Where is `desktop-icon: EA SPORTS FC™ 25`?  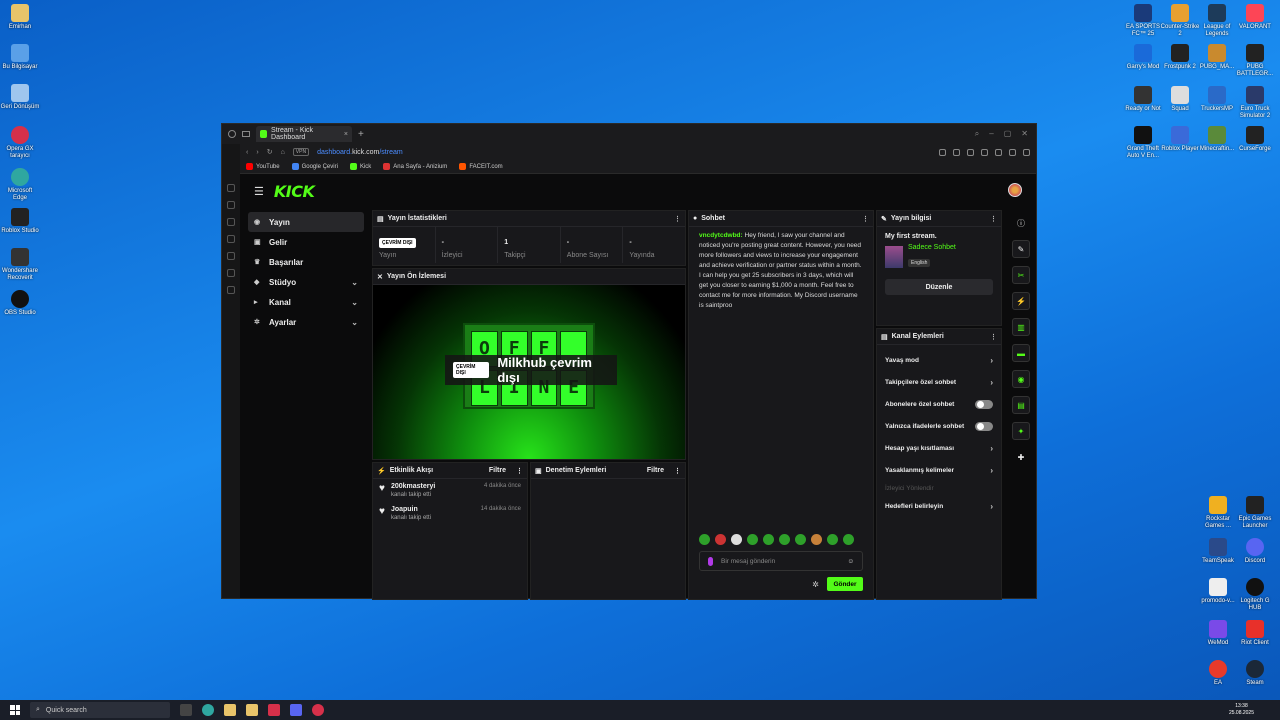 desktop-icon: EA SPORTS FC™ 25 is located at coordinates (1143, 21).